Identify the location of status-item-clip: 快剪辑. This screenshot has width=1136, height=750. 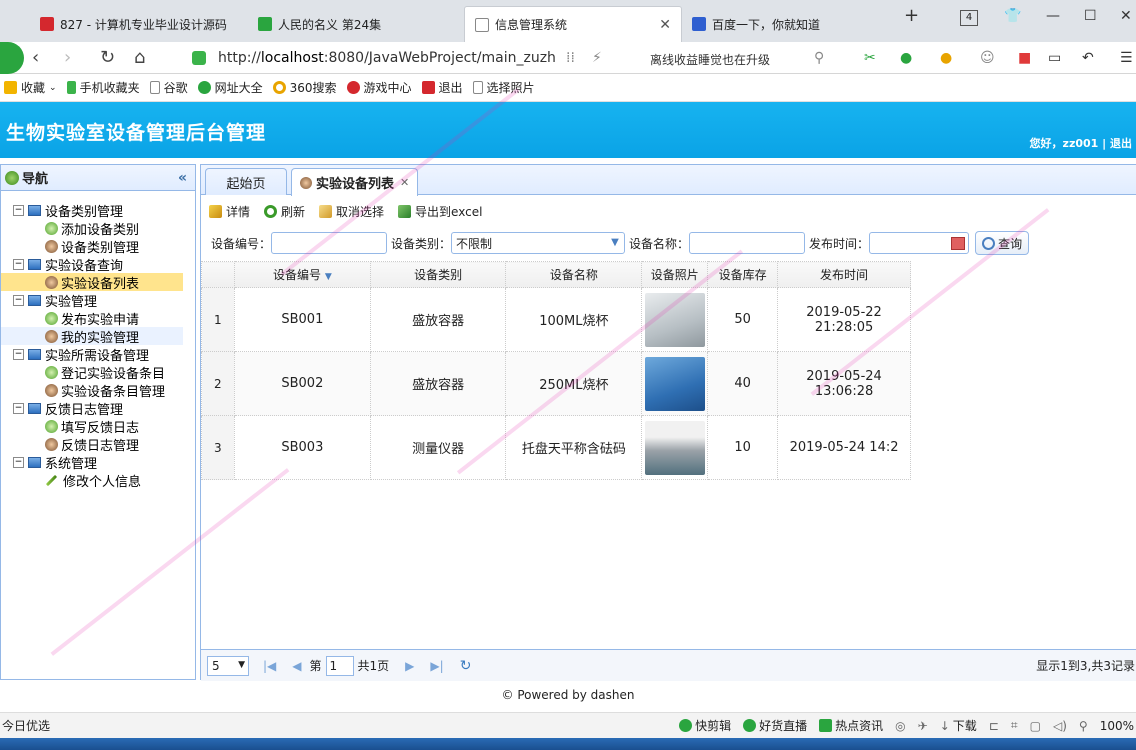
(705, 725).